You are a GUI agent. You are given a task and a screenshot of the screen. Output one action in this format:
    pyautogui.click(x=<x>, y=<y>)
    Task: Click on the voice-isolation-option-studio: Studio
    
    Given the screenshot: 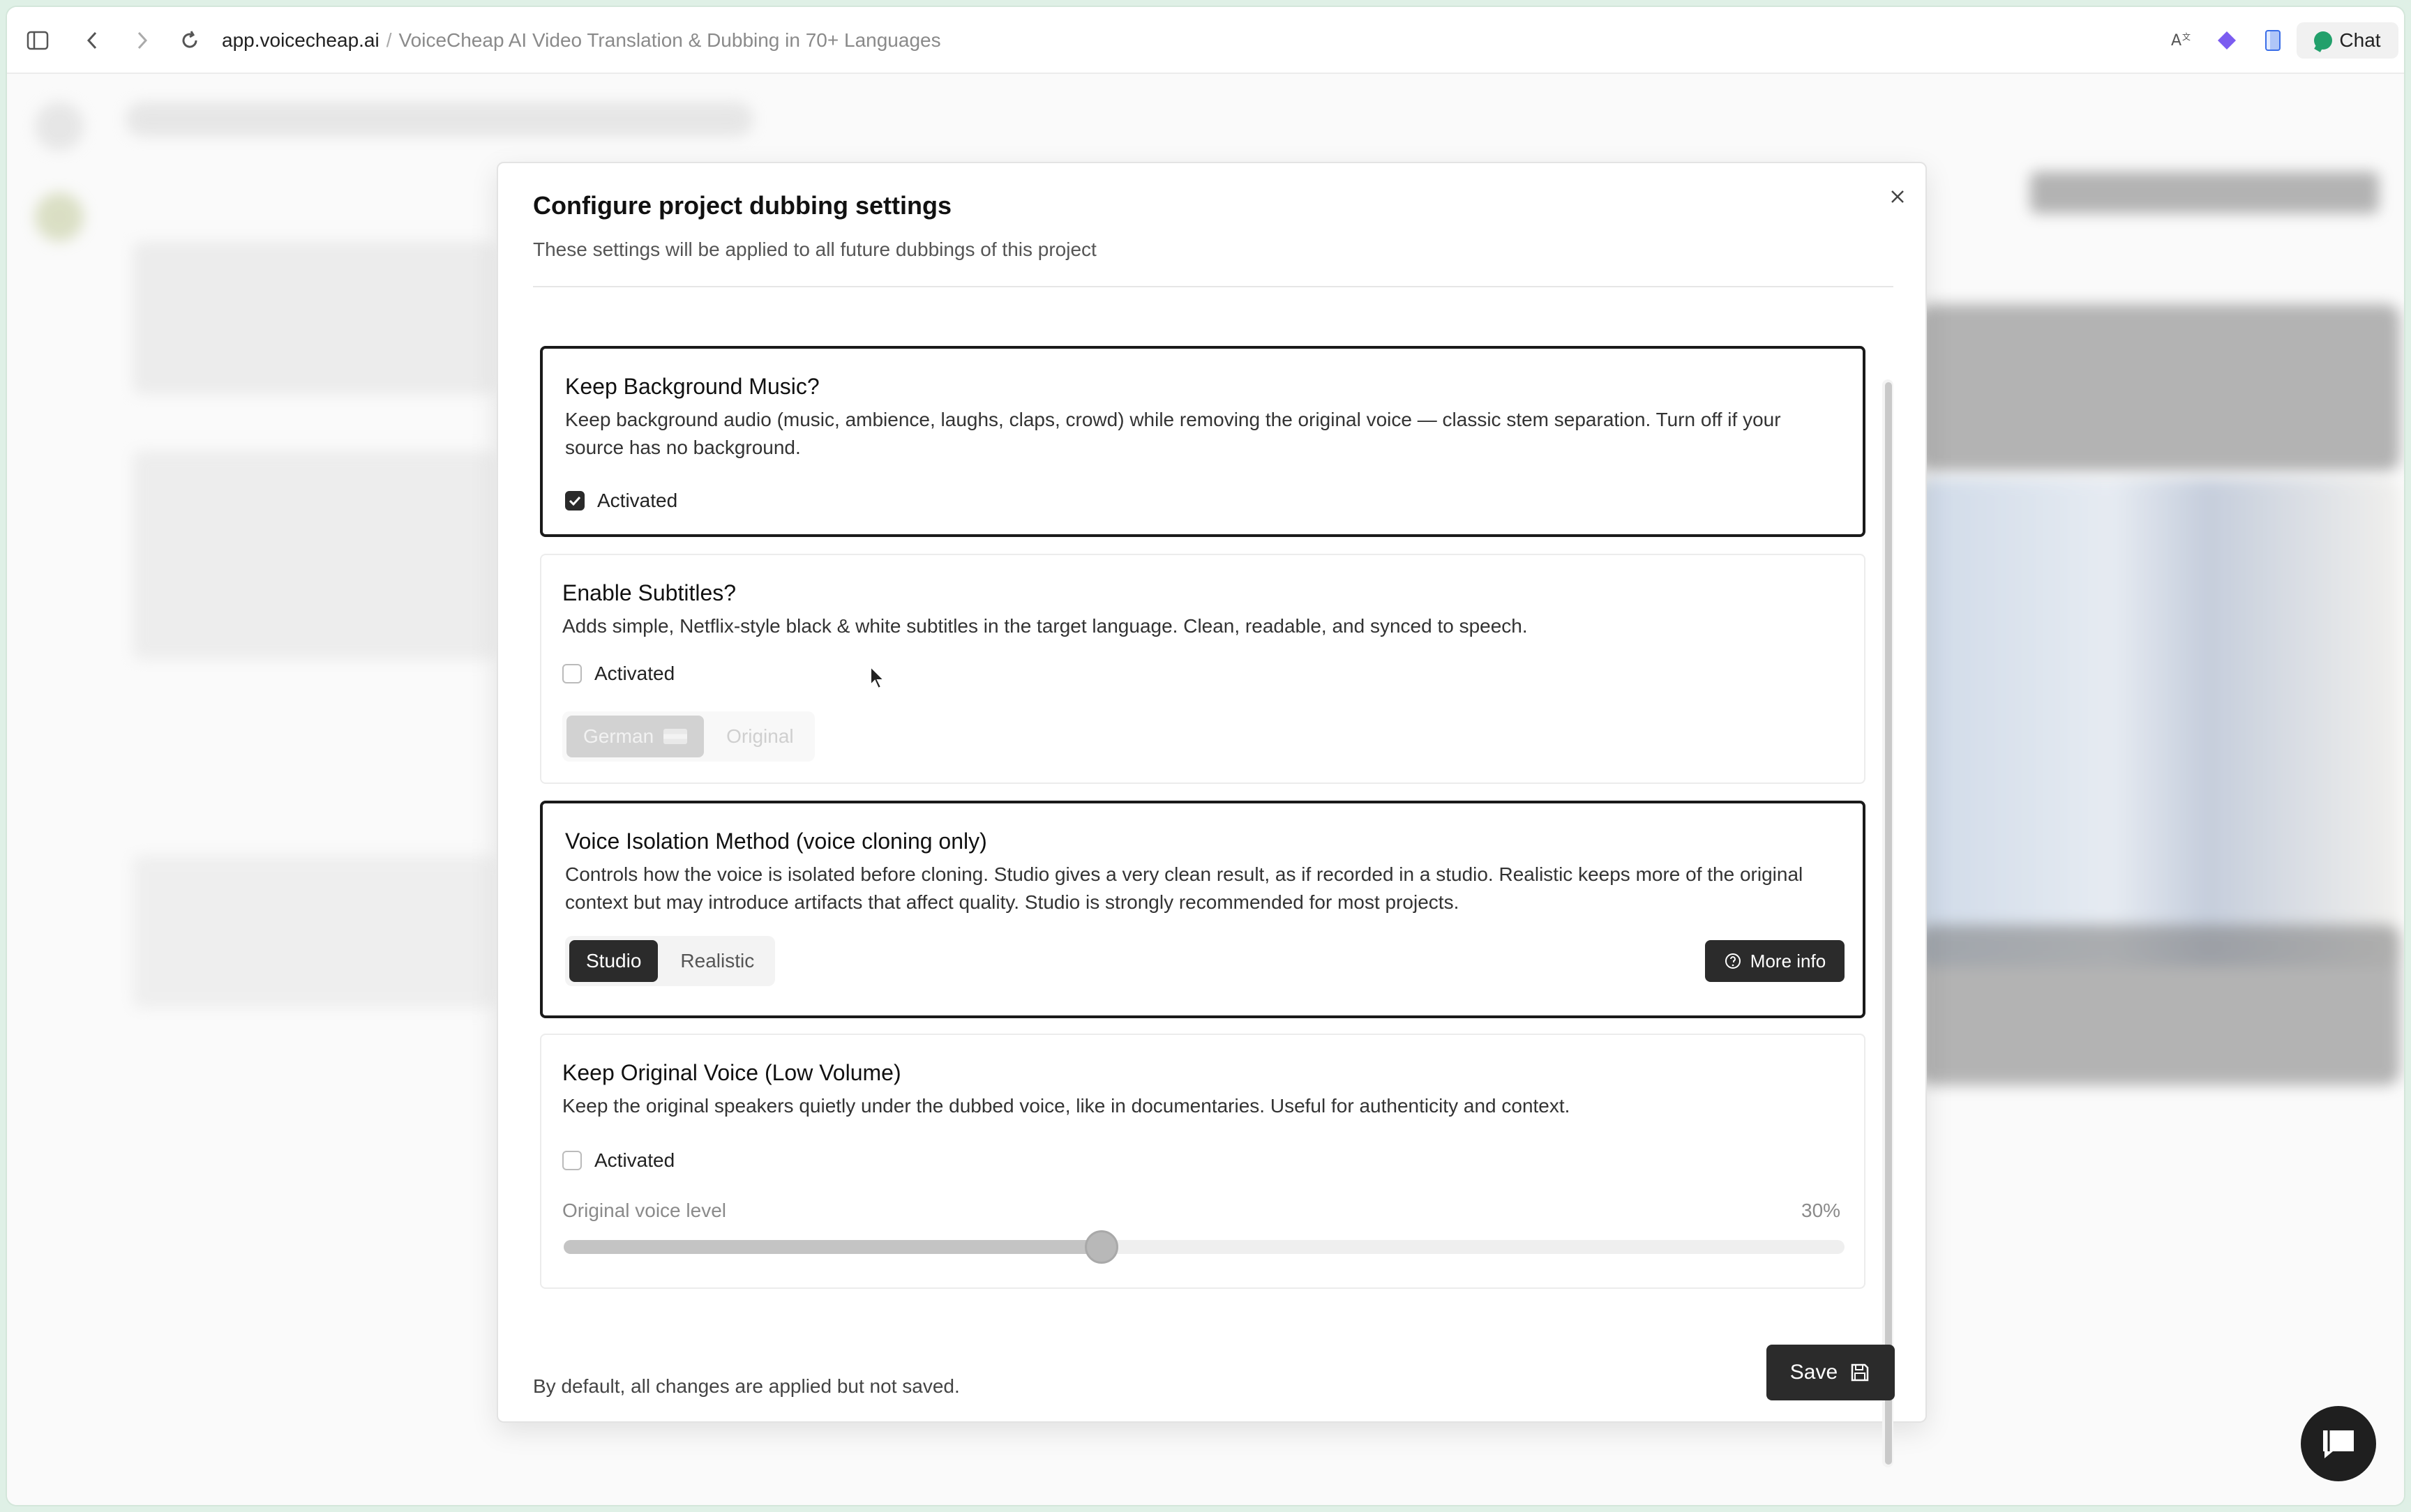 What is the action you would take?
    pyautogui.click(x=614, y=961)
    